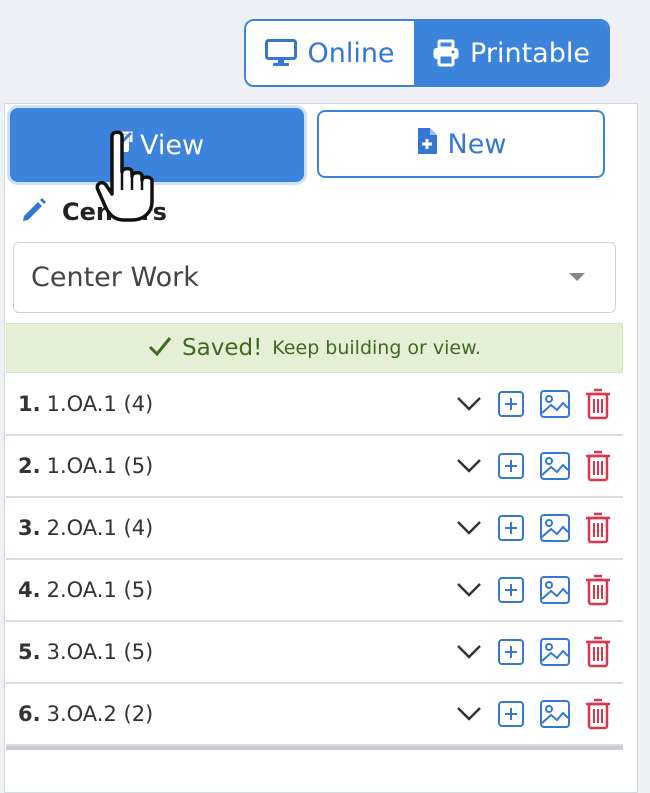 The image size is (650, 793). Describe the element at coordinates (100, 528) in the screenshot. I see `item-code: 2.OA.1 (4)` at that location.